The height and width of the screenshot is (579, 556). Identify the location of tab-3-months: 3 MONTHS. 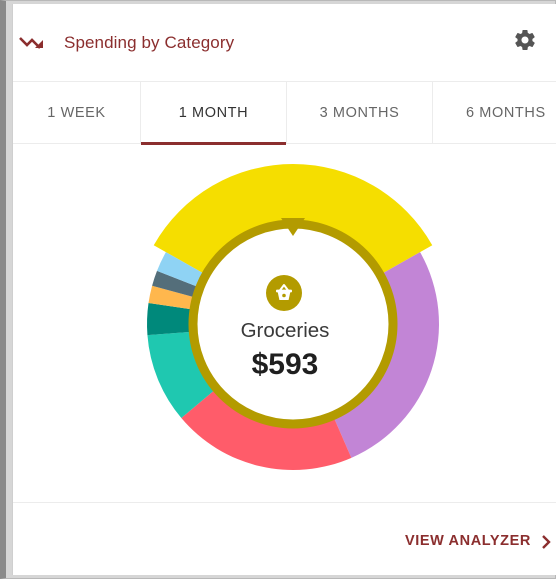
(360, 113).